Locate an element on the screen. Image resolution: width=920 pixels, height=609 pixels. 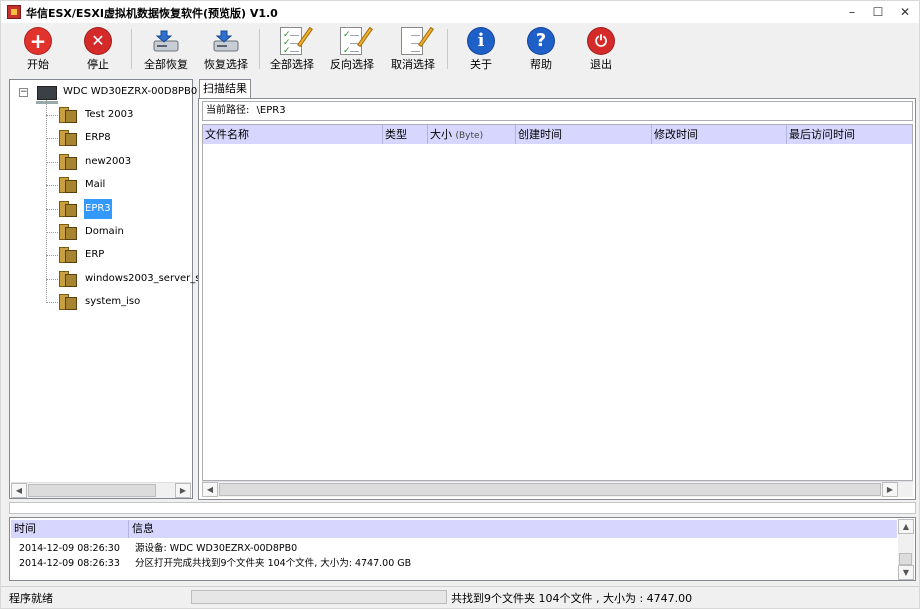
tree-item: Mail is located at coordinates (101, 185).